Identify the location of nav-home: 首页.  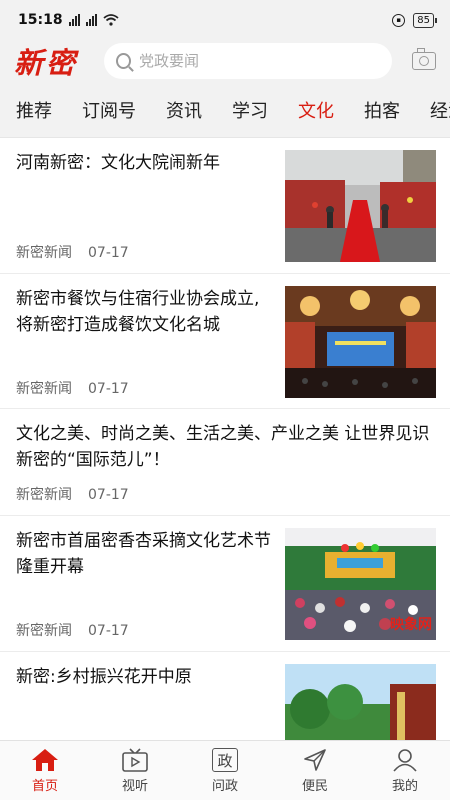
(45, 770).